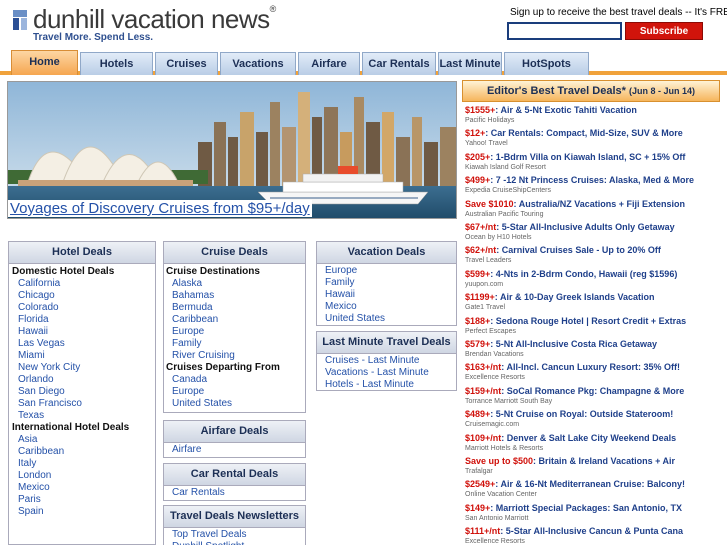 This screenshot has width=727, height=545. Describe the element at coordinates (83, 320) in the screenshot. I see `domestic-hotel-link: Florida` at that location.